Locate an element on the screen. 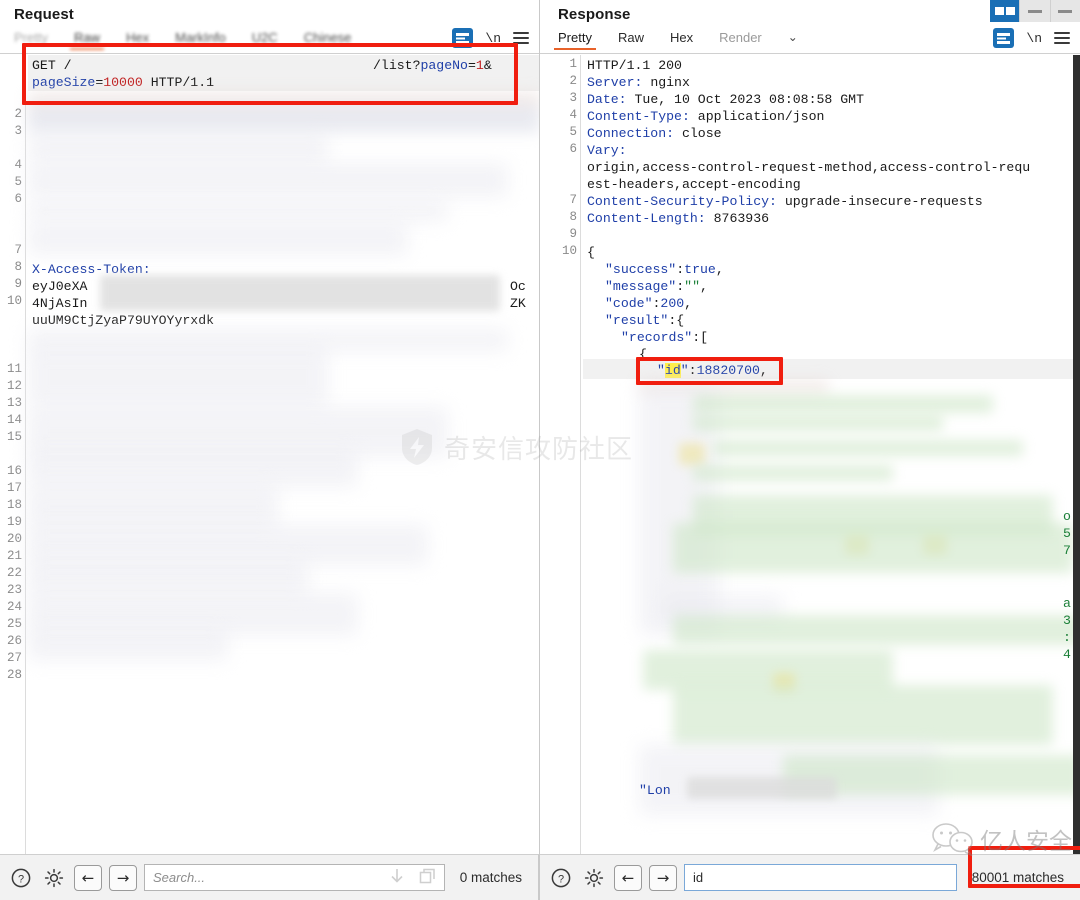  json-message: "message":"", is located at coordinates (656, 286).